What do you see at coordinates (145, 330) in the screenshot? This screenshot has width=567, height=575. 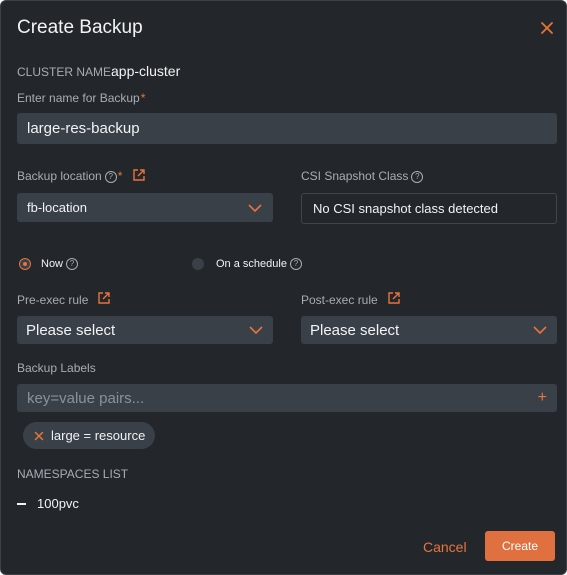 I see `pre-exec-select: Please select` at bounding box center [145, 330].